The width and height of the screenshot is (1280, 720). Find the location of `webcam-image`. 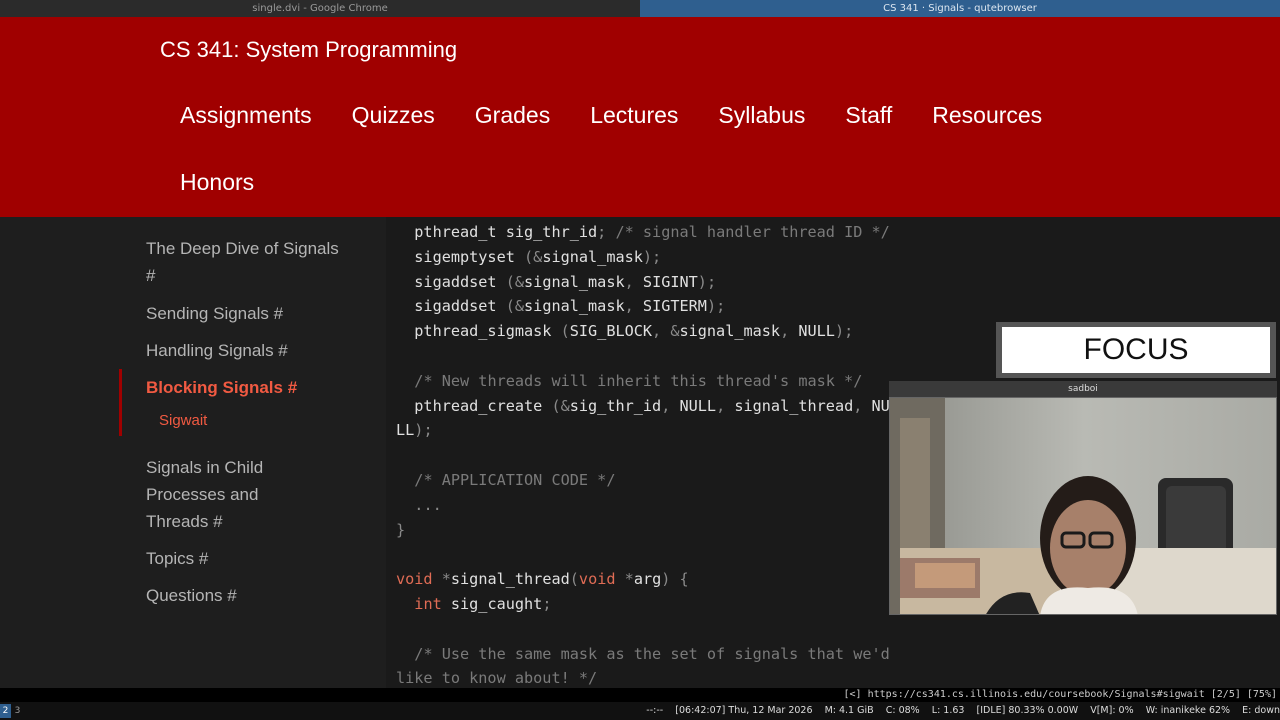

webcam-image is located at coordinates (1083, 506).